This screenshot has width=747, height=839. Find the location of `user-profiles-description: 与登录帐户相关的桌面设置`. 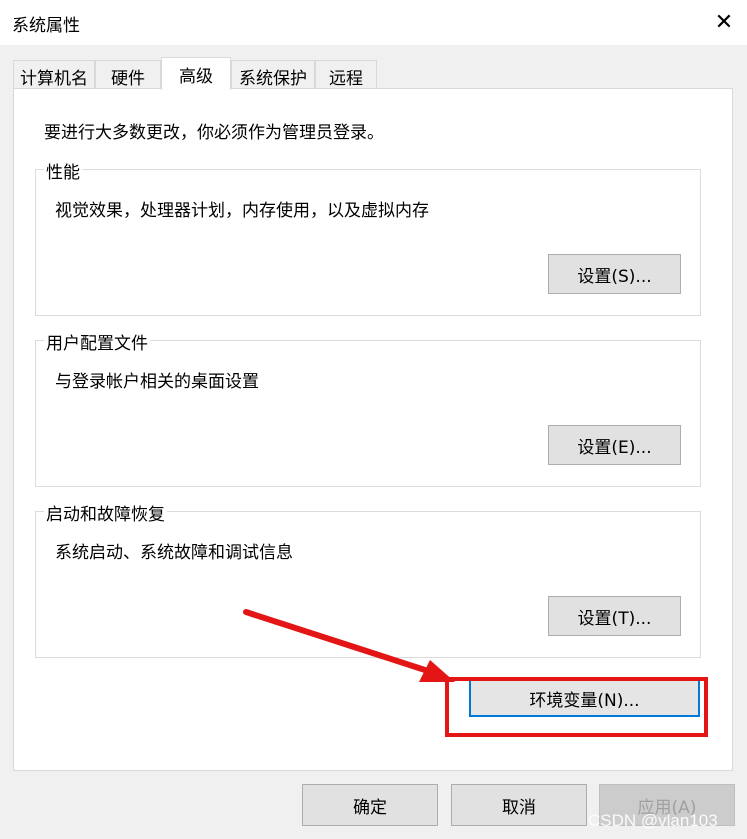

user-profiles-description: 与登录帐户相关的桌面设置 is located at coordinates (157, 382).